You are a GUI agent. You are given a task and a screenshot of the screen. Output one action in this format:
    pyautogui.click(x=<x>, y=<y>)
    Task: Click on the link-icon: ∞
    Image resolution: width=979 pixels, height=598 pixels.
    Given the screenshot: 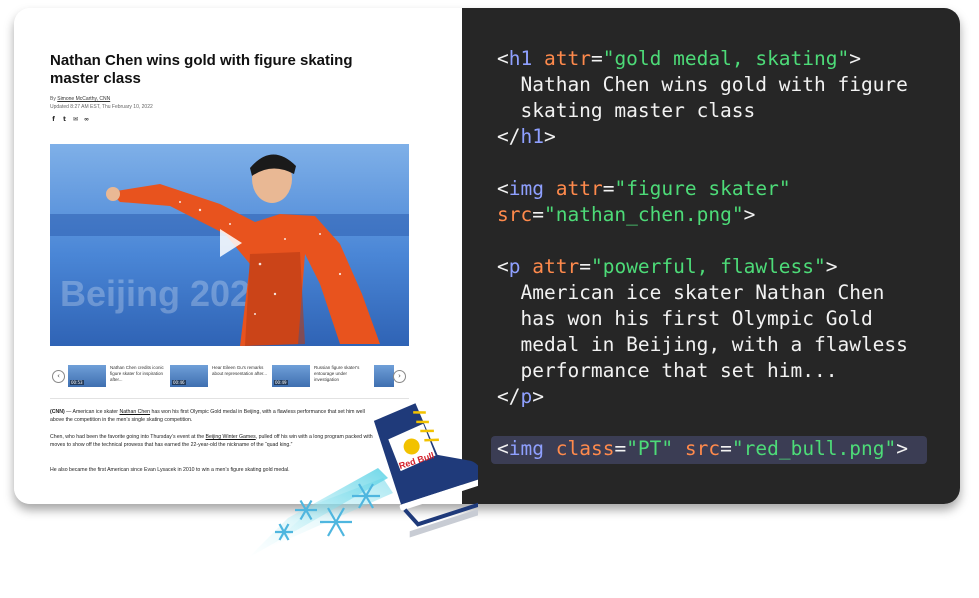 What is the action you would take?
    pyautogui.click(x=86, y=119)
    